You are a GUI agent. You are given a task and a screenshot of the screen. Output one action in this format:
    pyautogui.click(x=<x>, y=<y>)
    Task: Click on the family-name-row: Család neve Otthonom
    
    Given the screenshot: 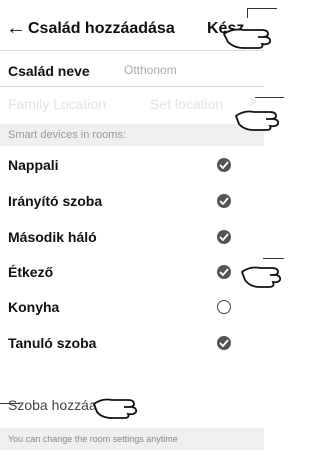 What is the action you would take?
    pyautogui.click(x=132, y=70)
    